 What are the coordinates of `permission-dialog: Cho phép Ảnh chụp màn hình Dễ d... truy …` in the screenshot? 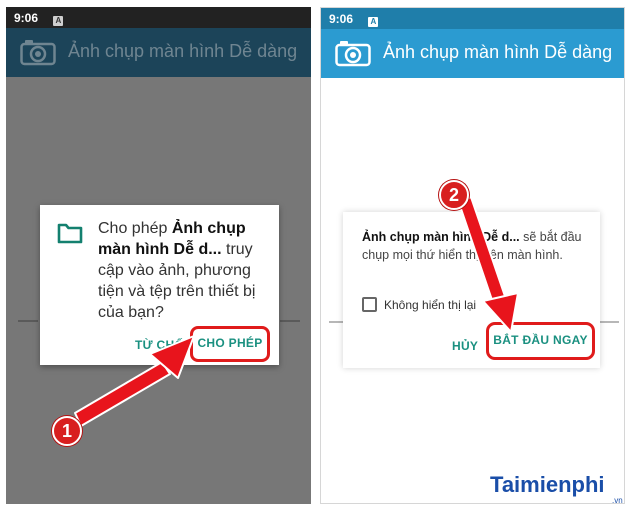 It's located at (159, 285).